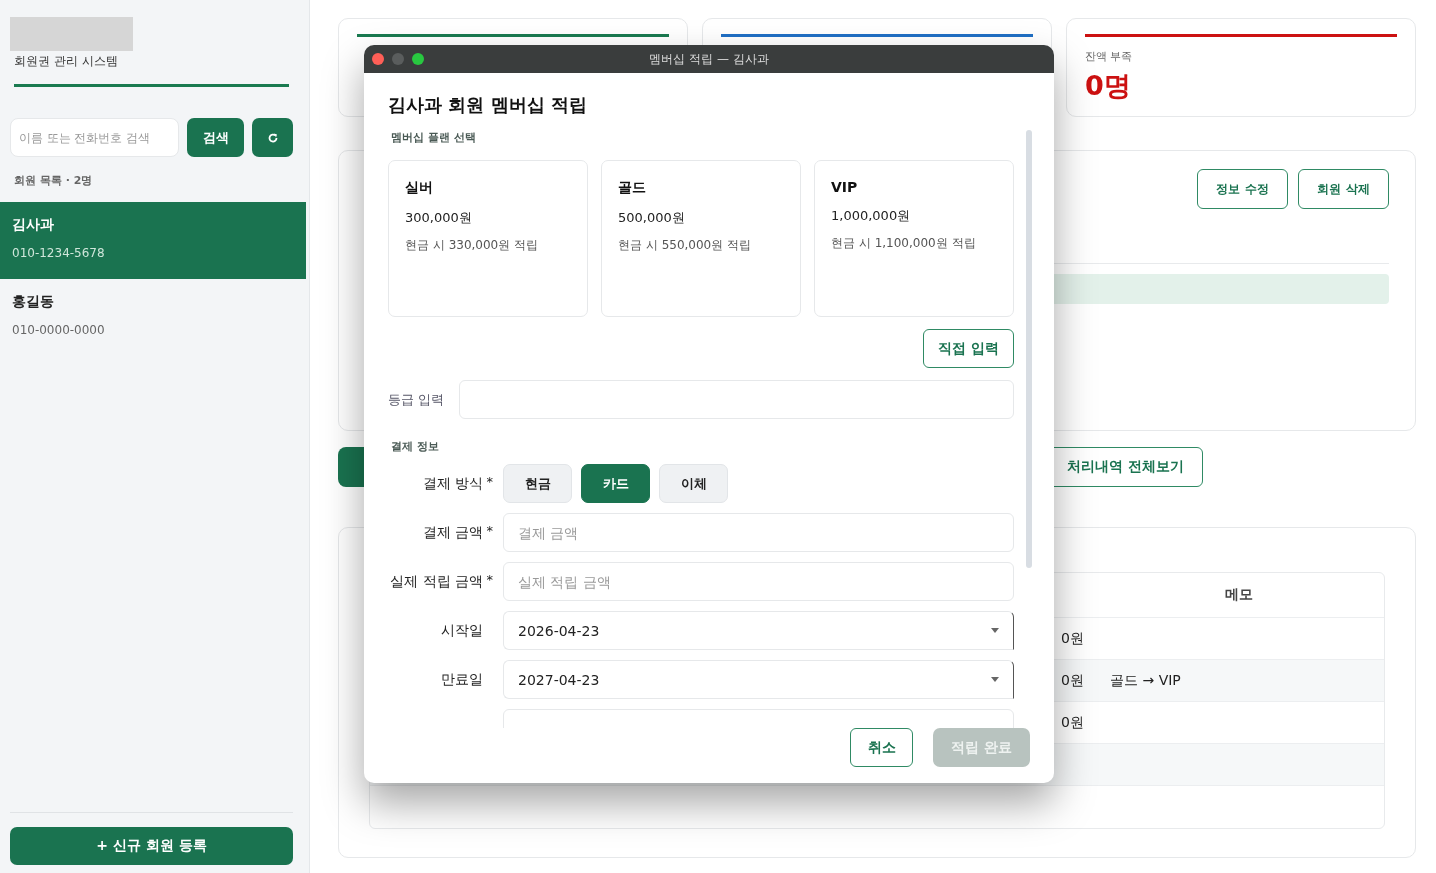 Image resolution: width=1436 pixels, height=873 pixels. Describe the element at coordinates (378, 59) in the screenshot. I see `close-icon` at that location.